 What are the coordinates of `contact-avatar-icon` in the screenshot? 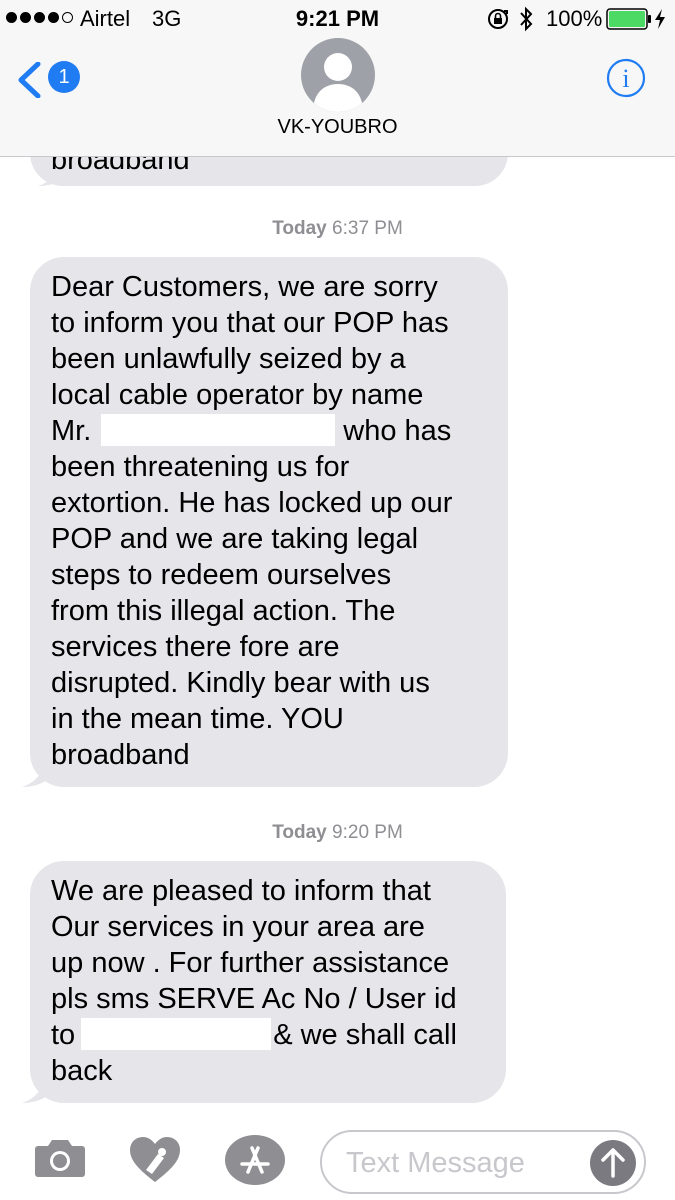 It's located at (338, 75).